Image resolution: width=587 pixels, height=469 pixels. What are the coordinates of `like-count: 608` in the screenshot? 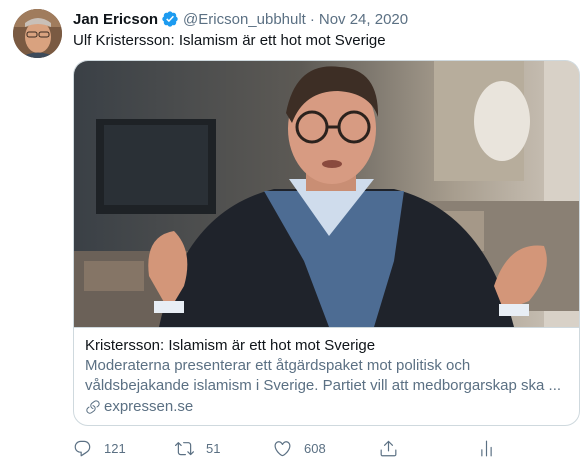 It's located at (315, 448).